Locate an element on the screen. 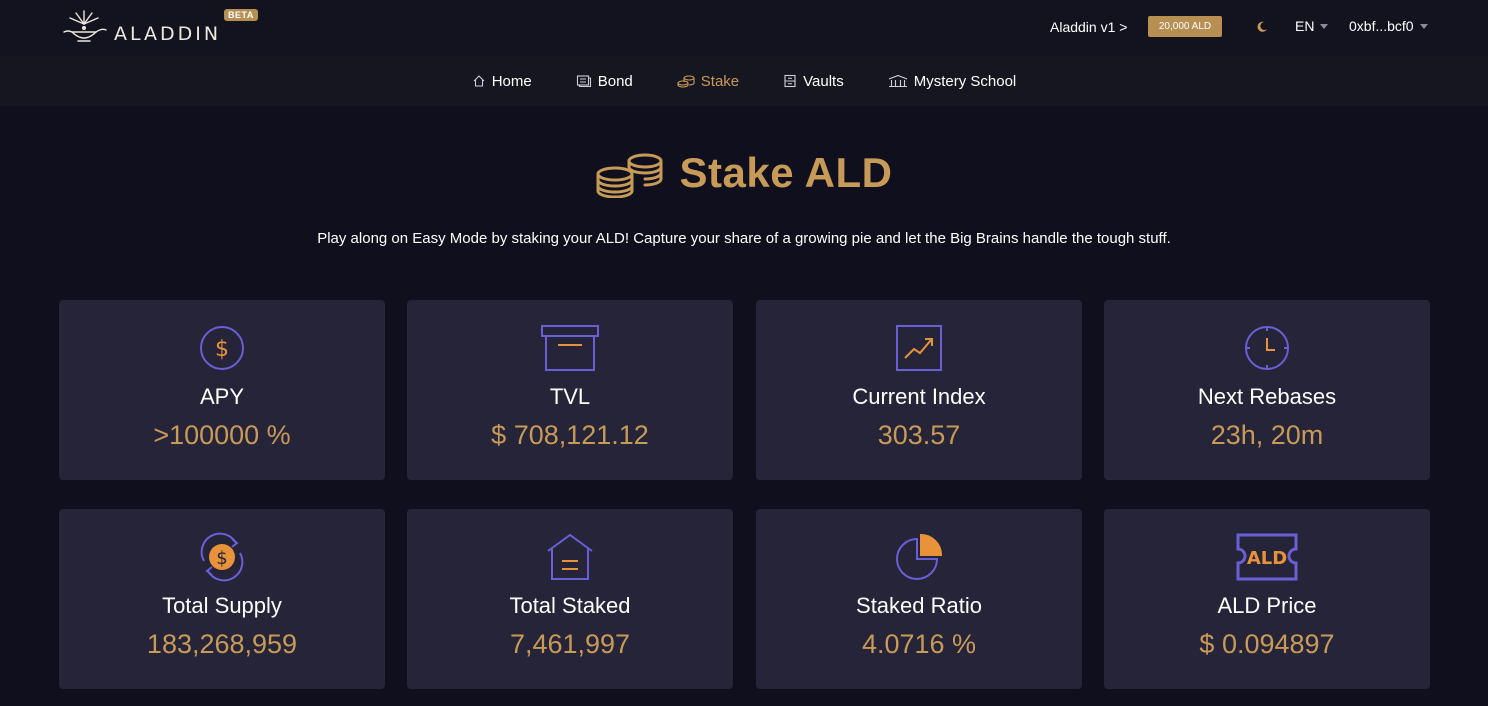 The width and height of the screenshot is (1488, 706). supply-coin-icon: $ is located at coordinates (222, 557).